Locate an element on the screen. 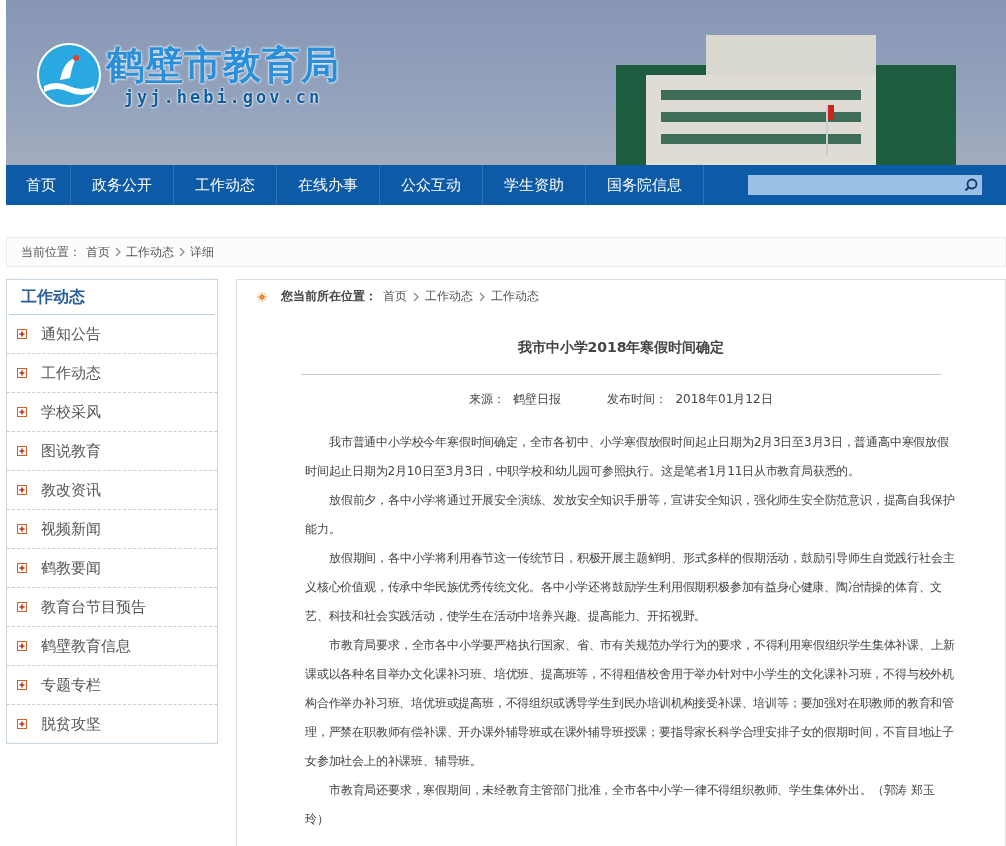 This screenshot has height=846, width=1006. article-paragraph: 我市普通中小学校今年寒假时间确定，全市各初中、小学寒假放假时间起止日期为2月3日至3月3日，普通高中寒假放假时间起止日期为2月10日至3月3日，中职学校和幼儿园可参照执行。这是笔者1月11日从市教育局获悉的。 is located at coordinates (627, 457).